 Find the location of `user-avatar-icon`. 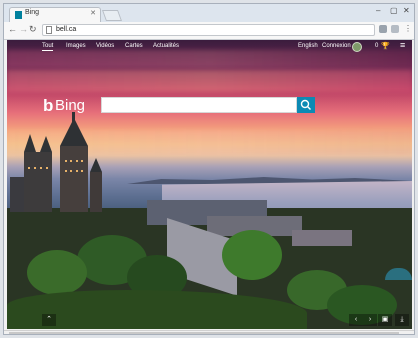

user-avatar-icon is located at coordinates (357, 47).